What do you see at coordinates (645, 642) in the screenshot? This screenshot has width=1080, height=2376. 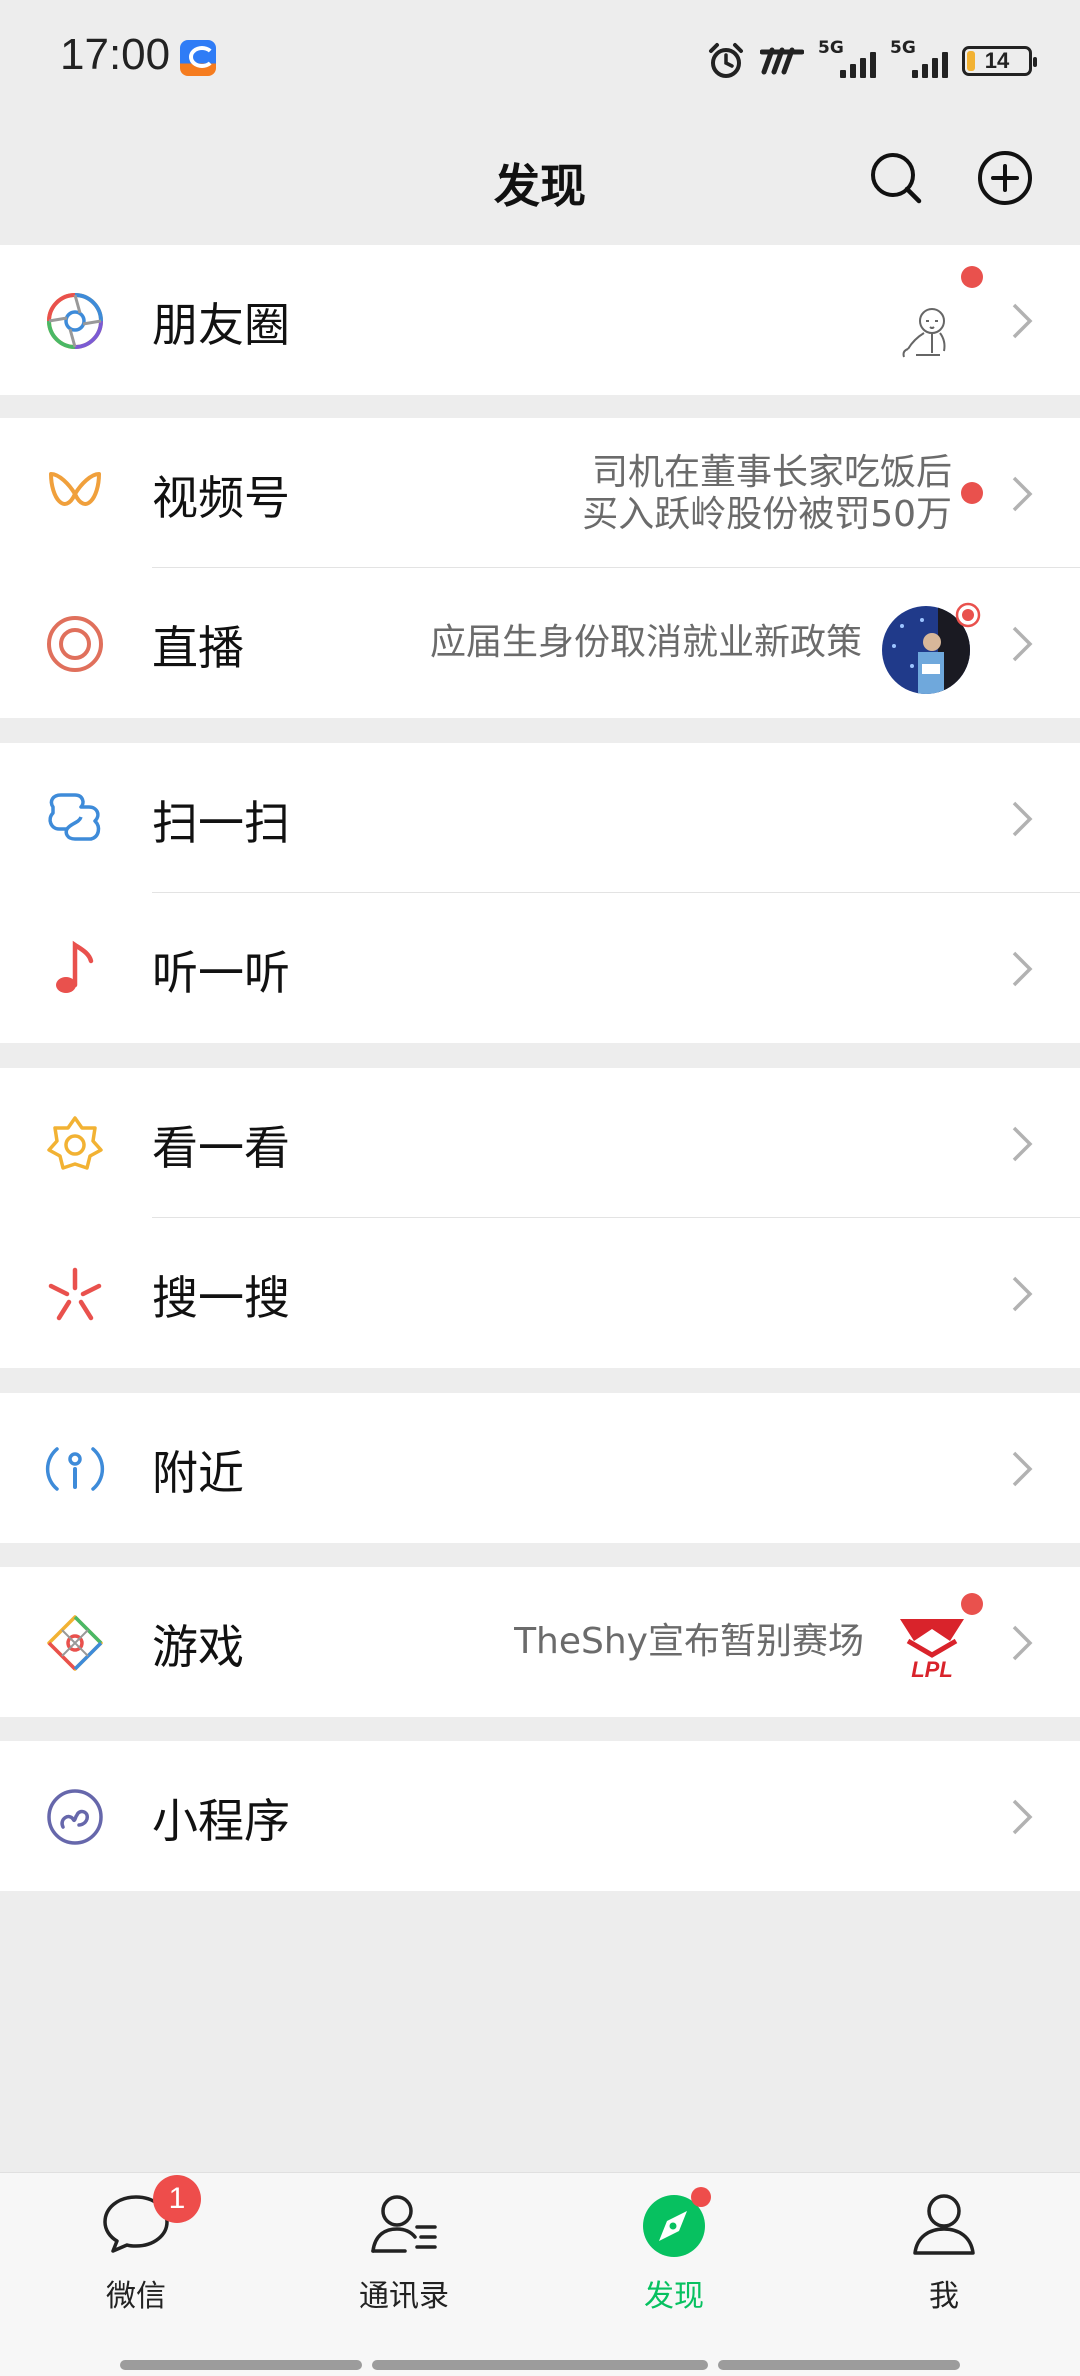 I see `live-headline: 应届生身份取消就业新政策` at bounding box center [645, 642].